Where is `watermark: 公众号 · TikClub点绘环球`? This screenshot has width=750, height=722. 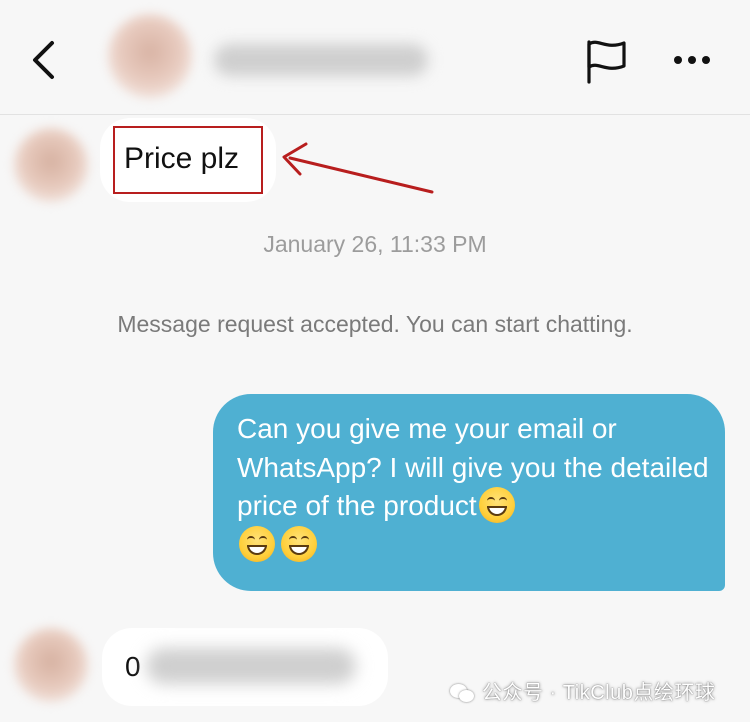 watermark: 公众号 · TikClub点绘环球 is located at coordinates (582, 693).